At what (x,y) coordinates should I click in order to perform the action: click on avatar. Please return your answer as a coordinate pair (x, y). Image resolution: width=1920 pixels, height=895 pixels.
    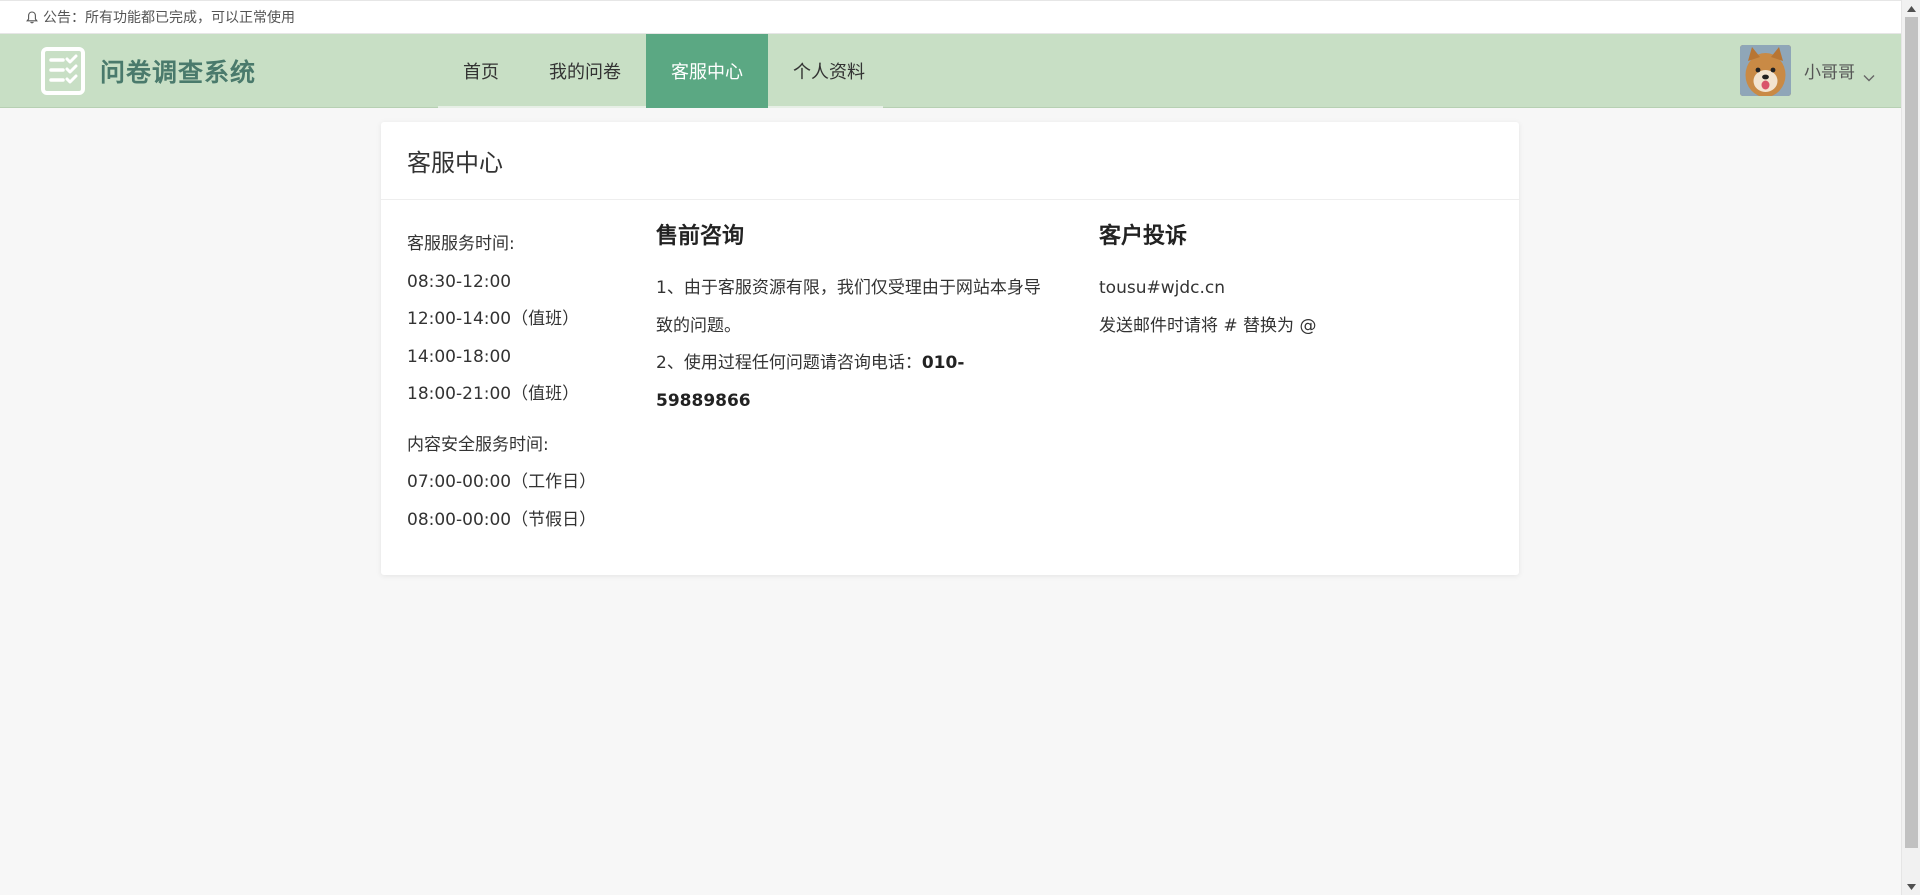
    Looking at the image, I should click on (1765, 70).